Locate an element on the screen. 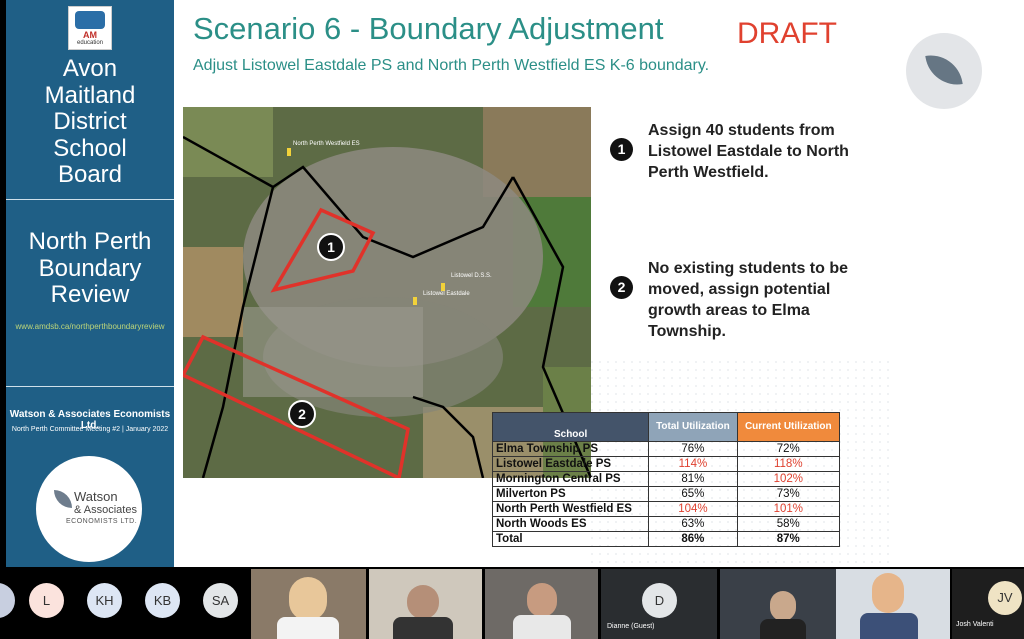  draft-label: DRAFT is located at coordinates (787, 33).